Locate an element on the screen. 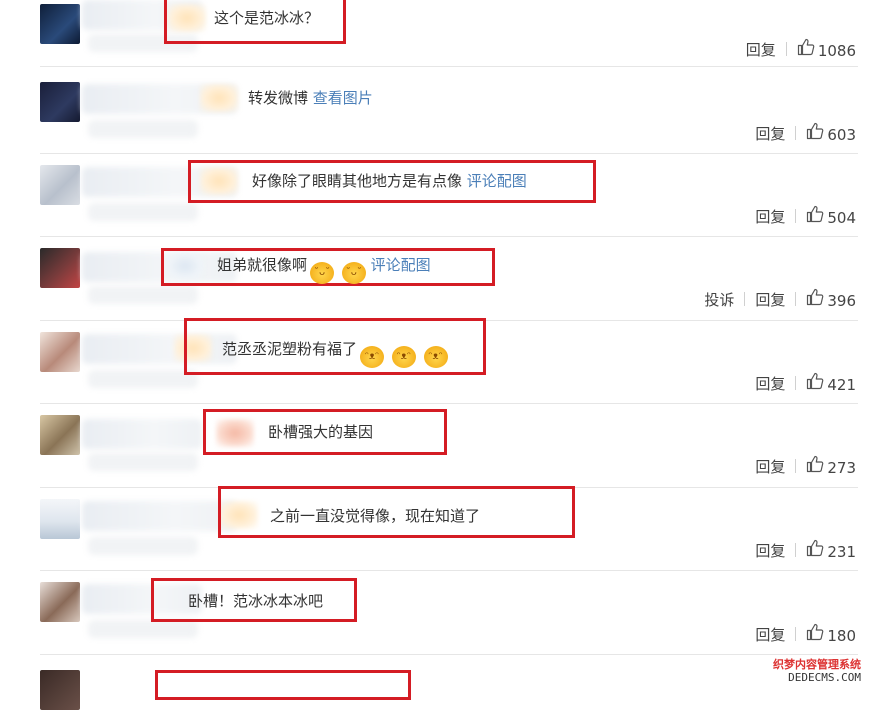  like-count: 504 is located at coordinates (841, 218).